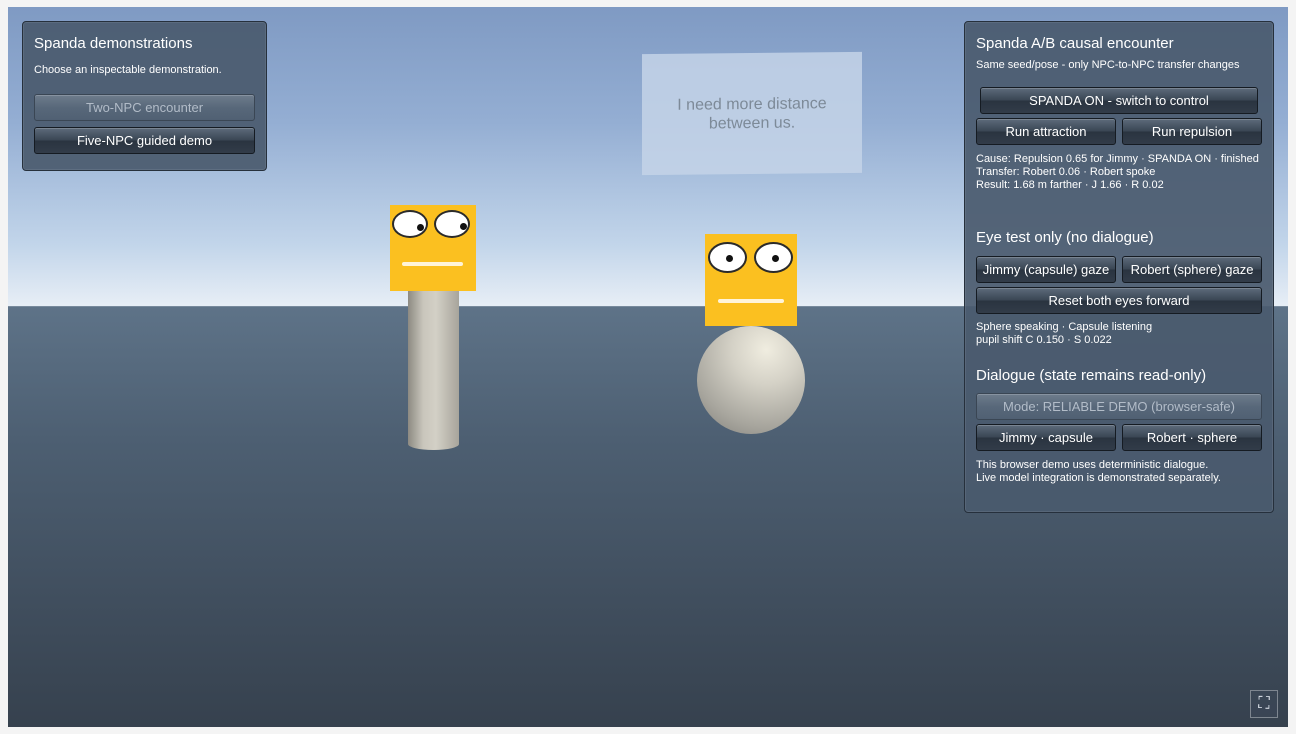 The height and width of the screenshot is (734, 1296). What do you see at coordinates (1046, 437) in the screenshot?
I see `jimmy-dialogue-button: Jimmy · capsule` at bounding box center [1046, 437].